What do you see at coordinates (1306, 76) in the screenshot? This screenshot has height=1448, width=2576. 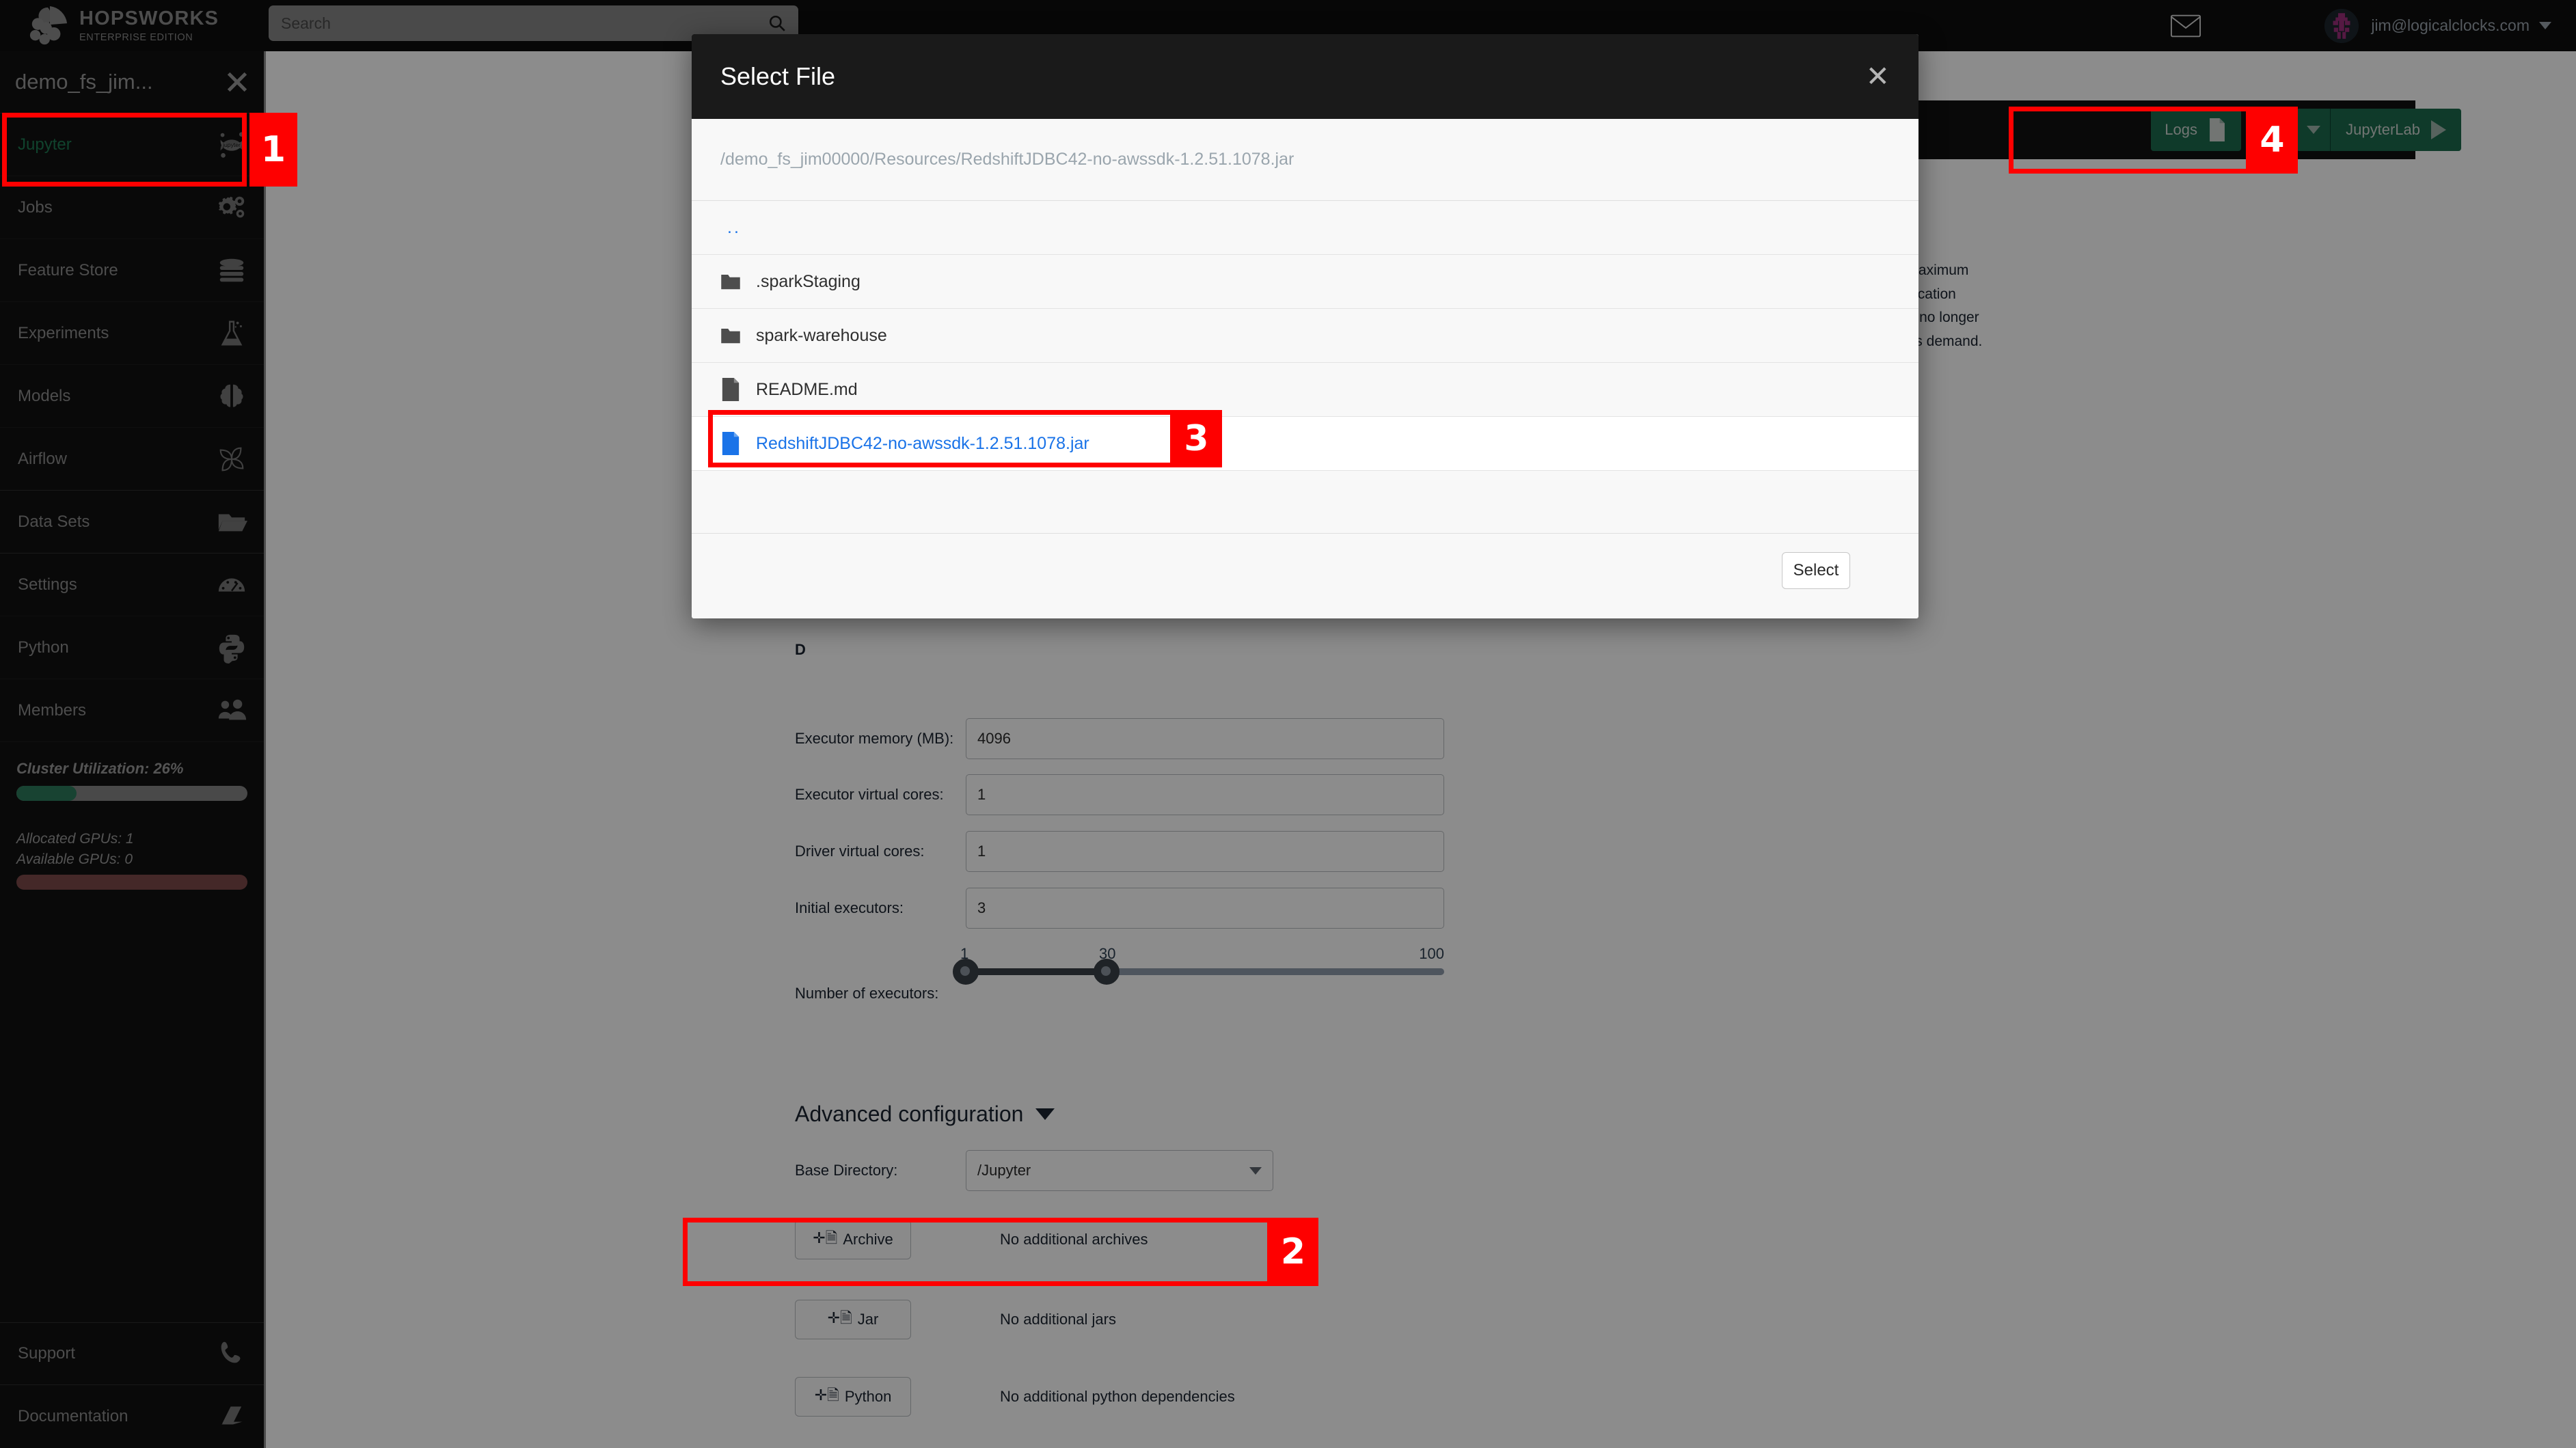 I see `modal-header: Select File ✕` at bounding box center [1306, 76].